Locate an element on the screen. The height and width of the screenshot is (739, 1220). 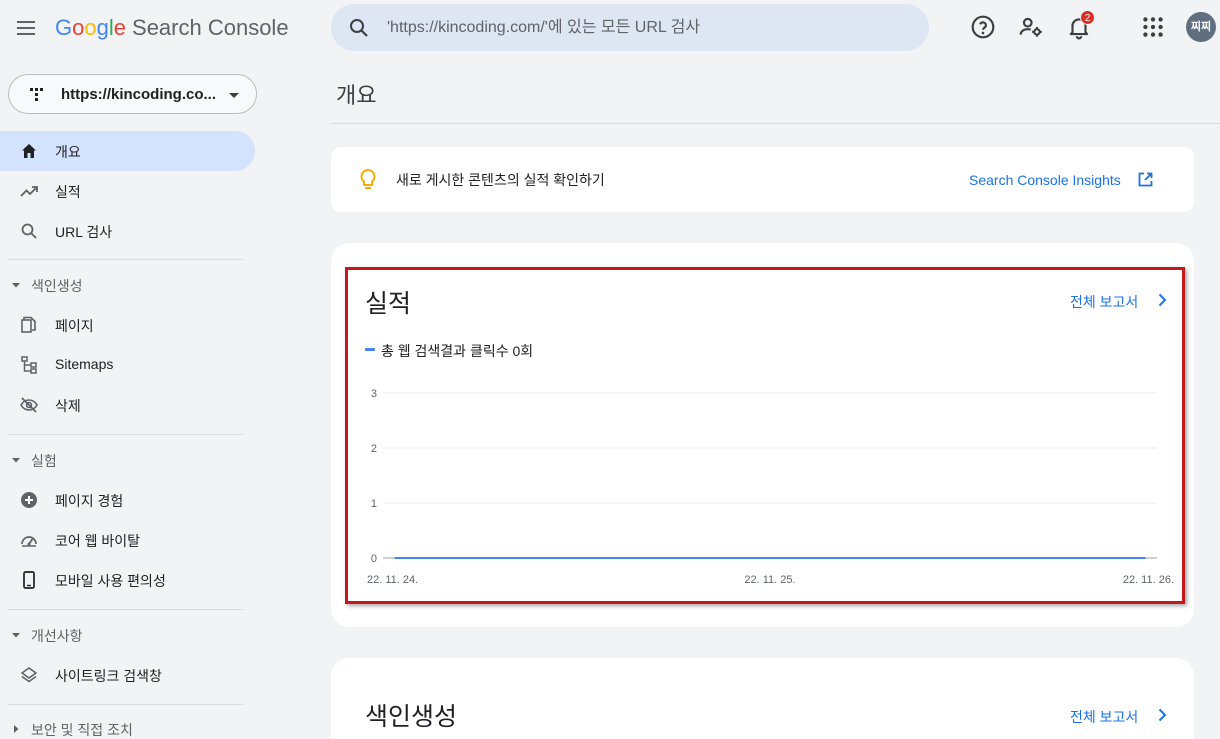
google-search-console-logo: Google Search Console is located at coordinates (172, 28).